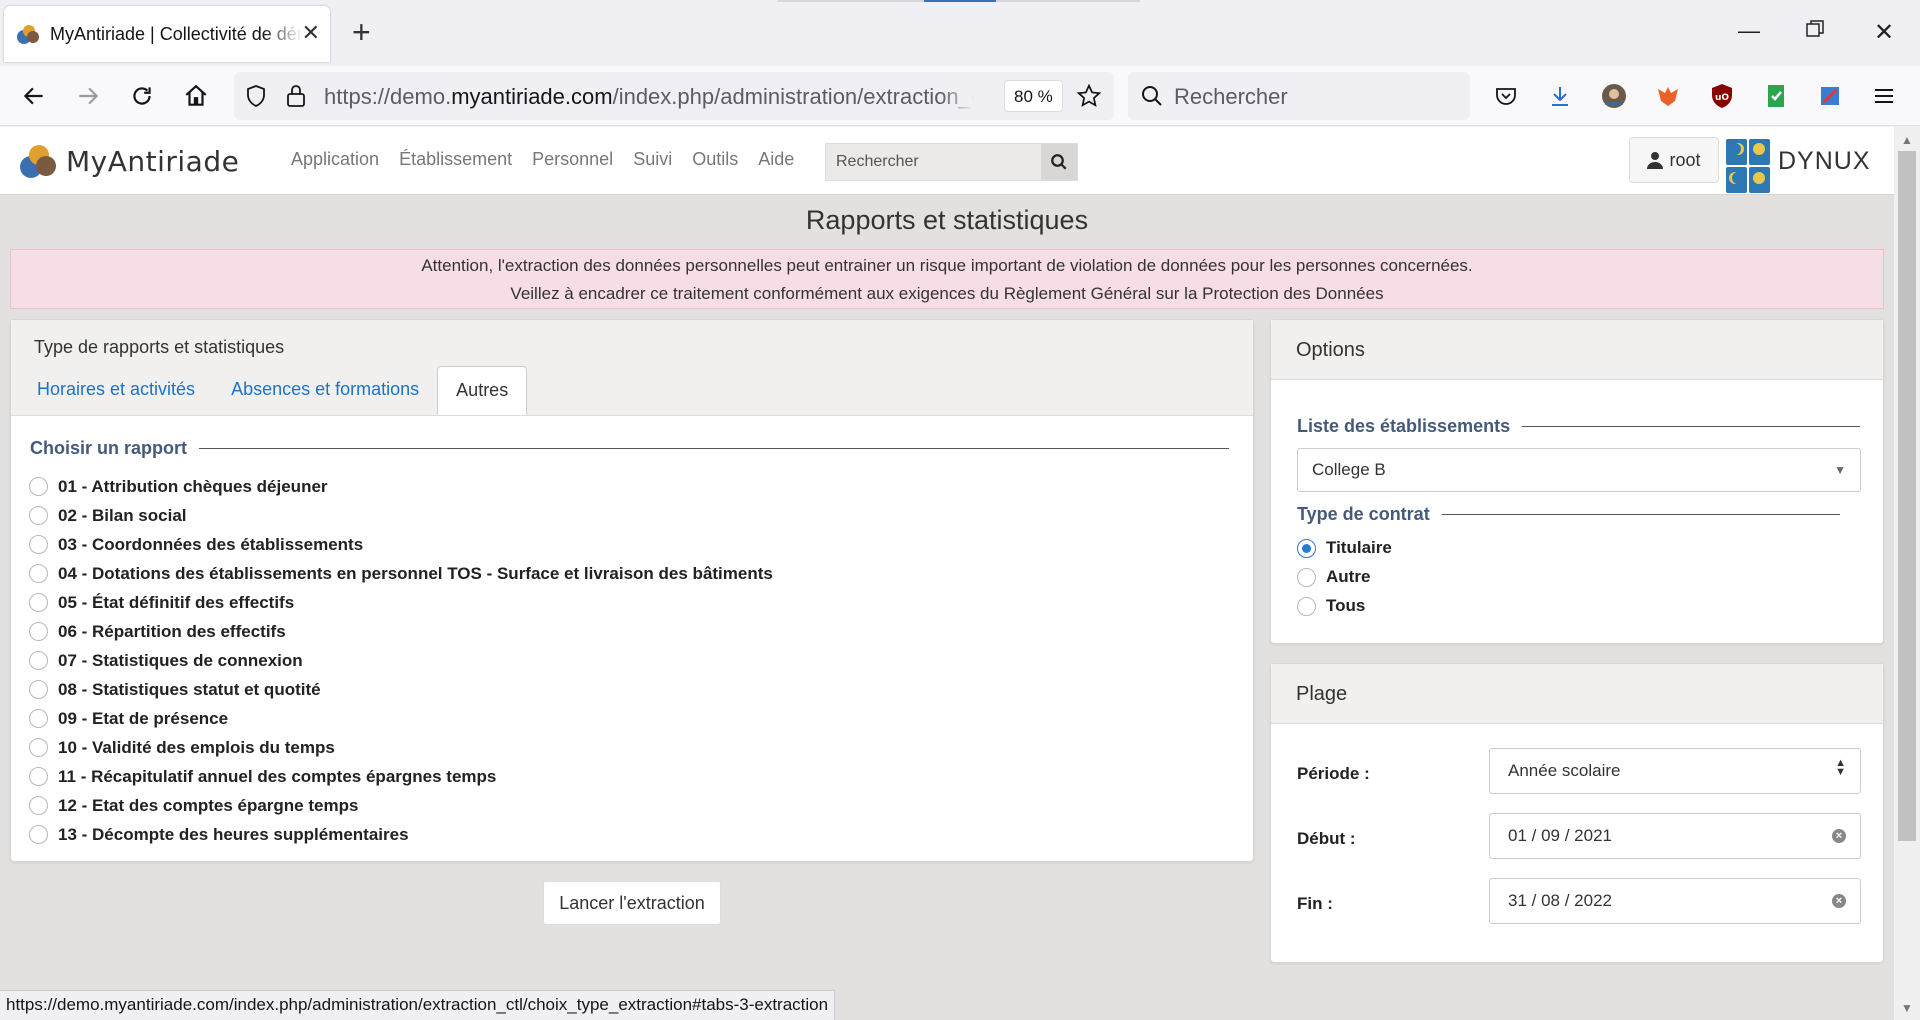 This screenshot has height=1020, width=1920. Describe the element at coordinates (401, 631) in the screenshot. I see `report-item: 06 - Répartition des effectifs` at that location.